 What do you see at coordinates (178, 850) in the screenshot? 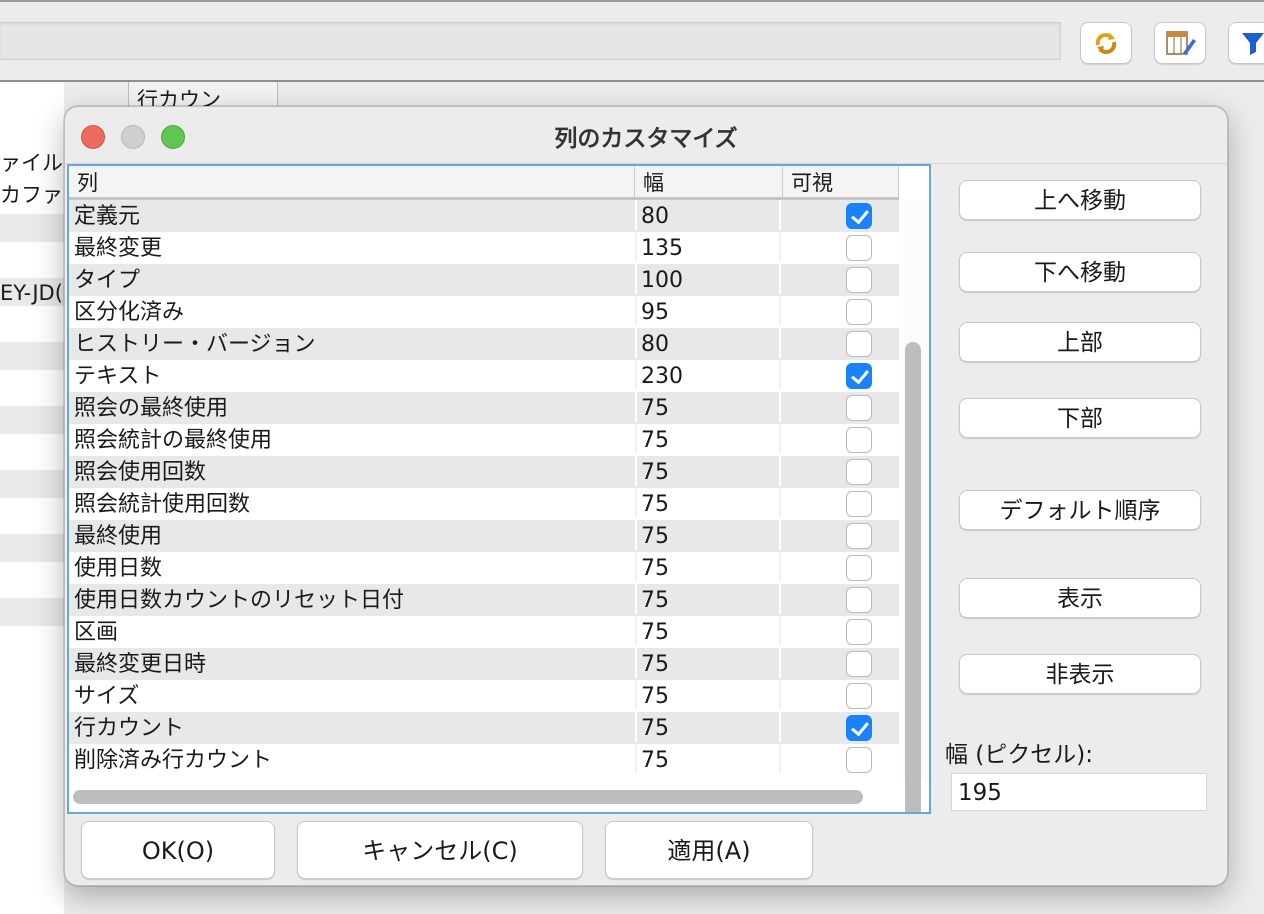
I see `ok-button: OK(O)` at bounding box center [178, 850].